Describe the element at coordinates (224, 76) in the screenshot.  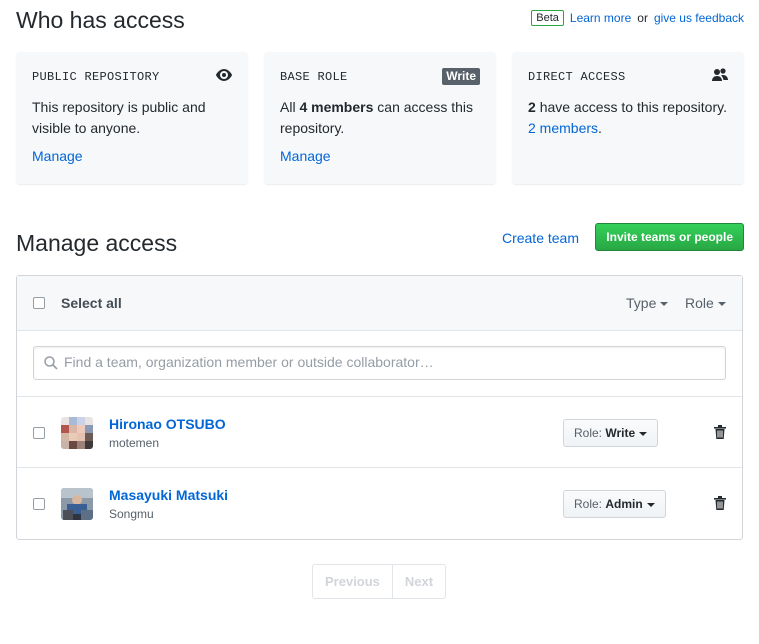
I see `eye-icon` at that location.